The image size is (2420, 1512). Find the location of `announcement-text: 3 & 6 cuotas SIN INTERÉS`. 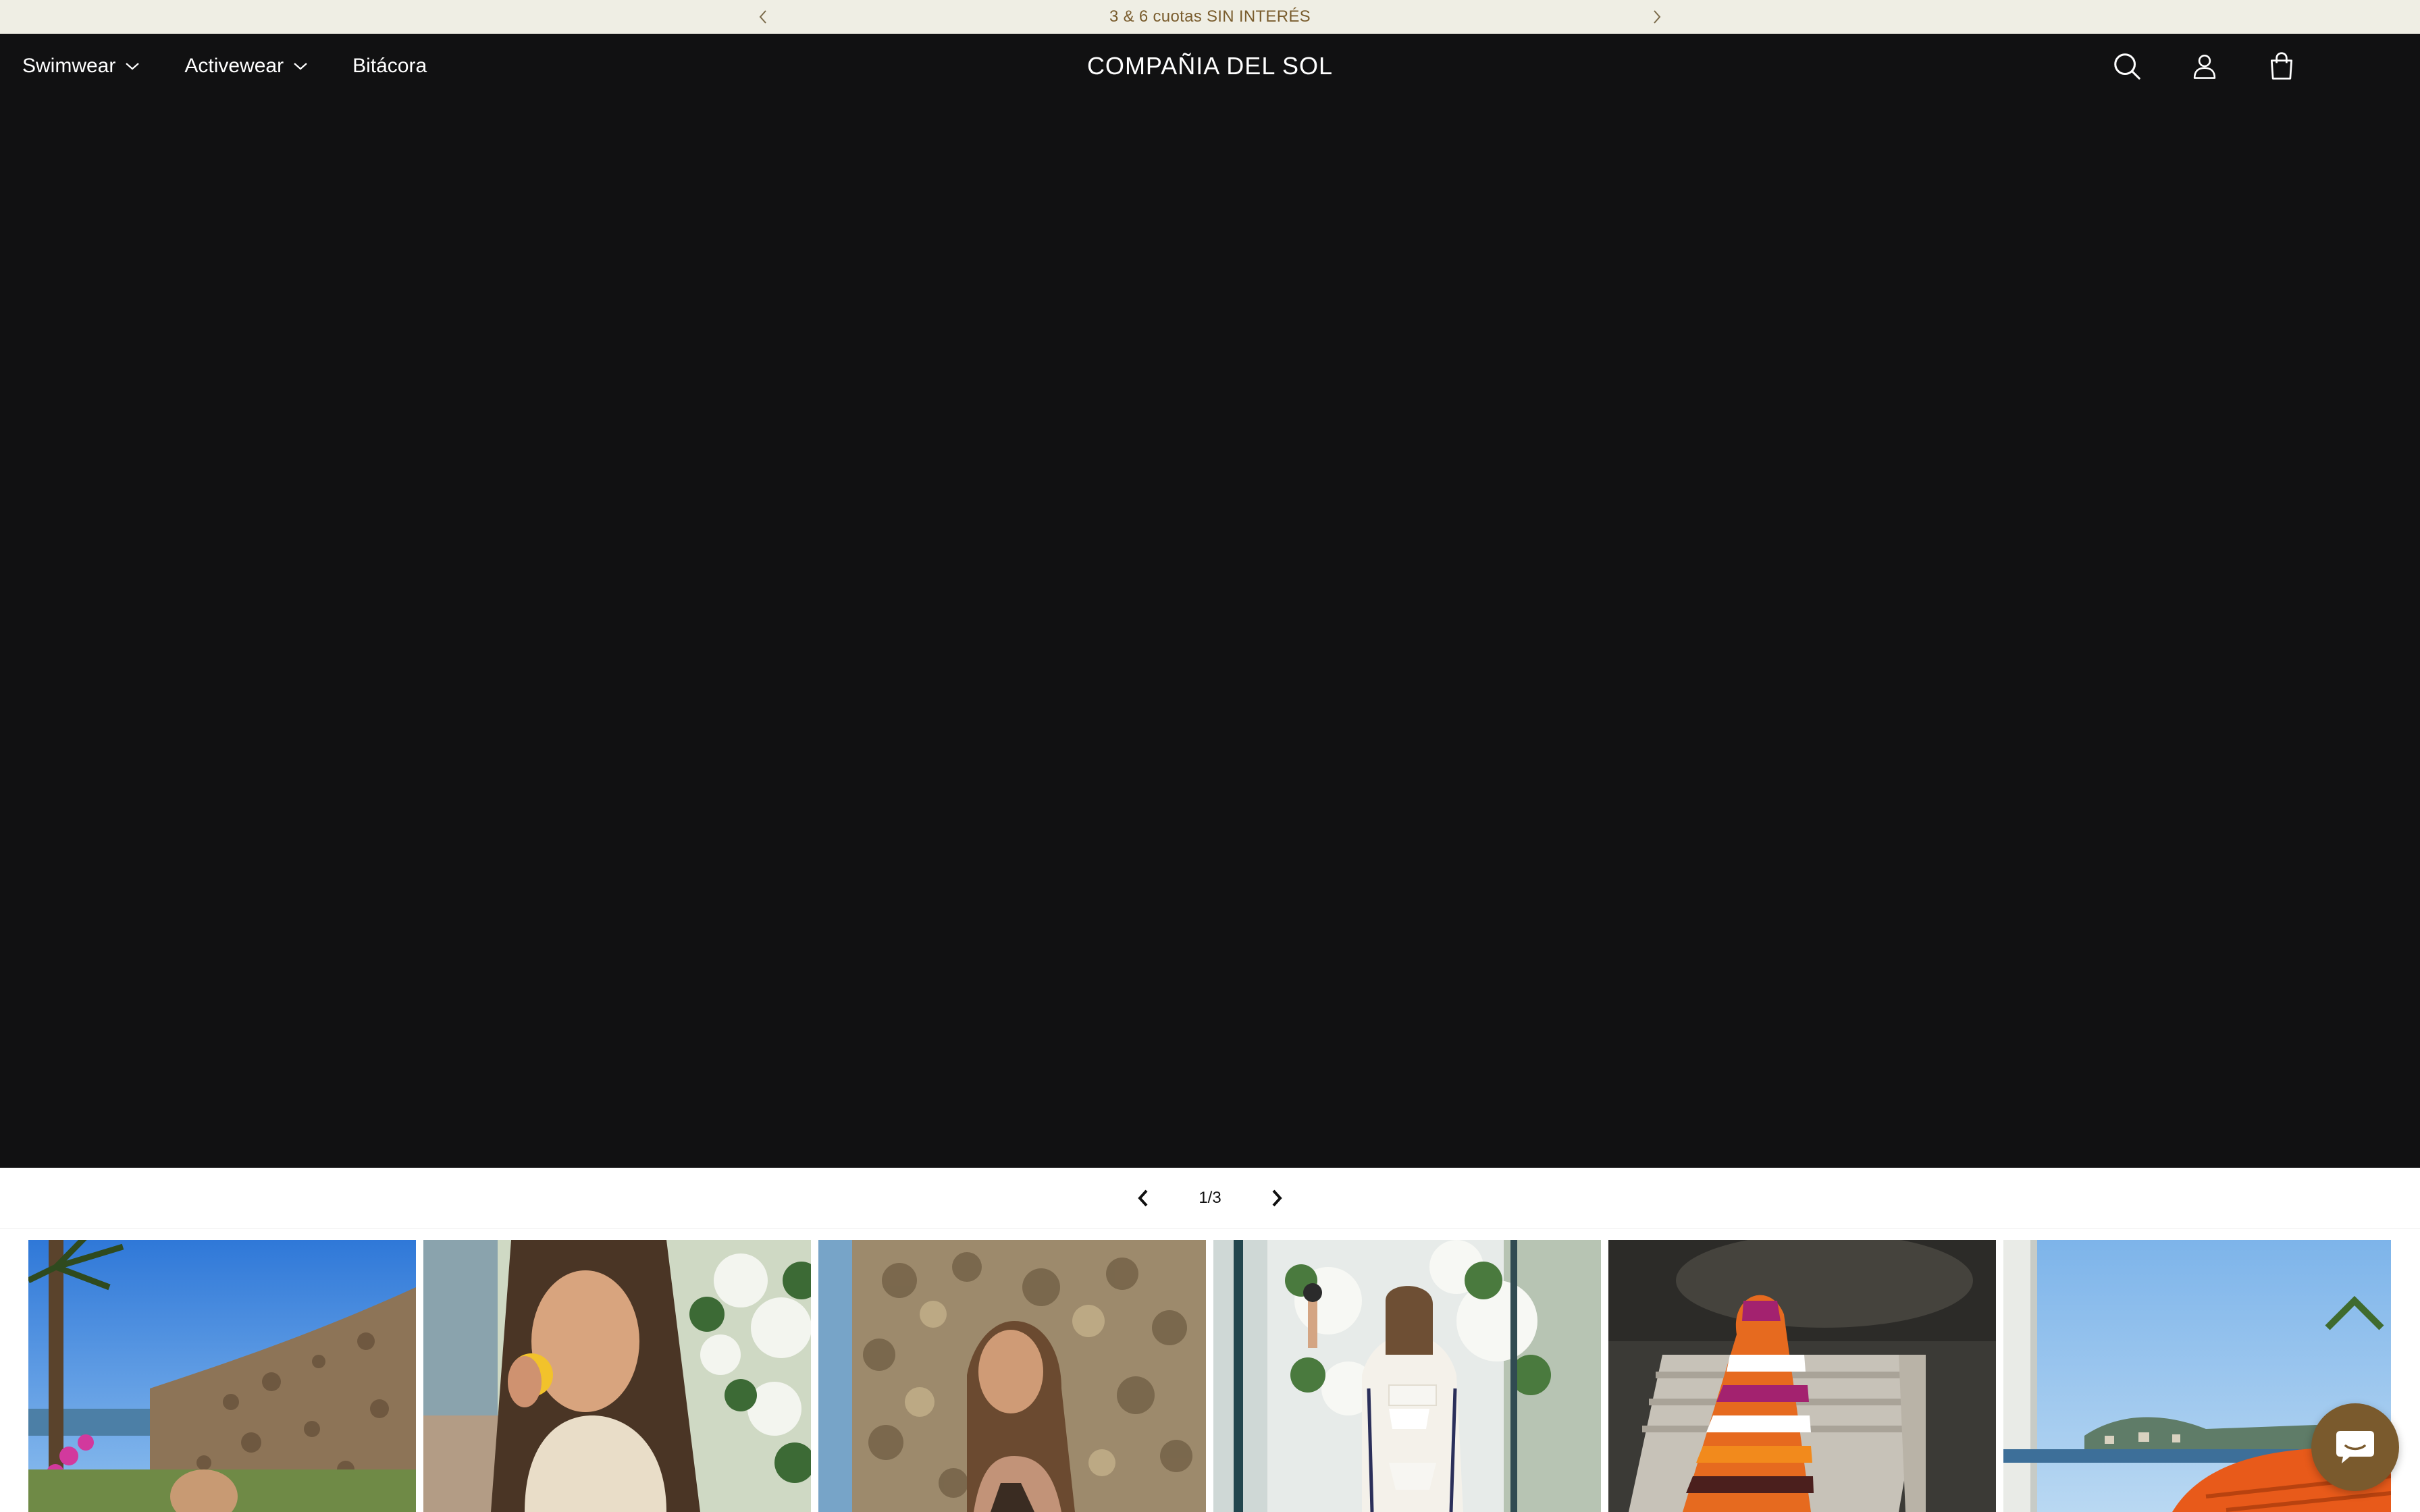

announcement-text: 3 & 6 cuotas SIN INTERÉS is located at coordinates (1210, 17).